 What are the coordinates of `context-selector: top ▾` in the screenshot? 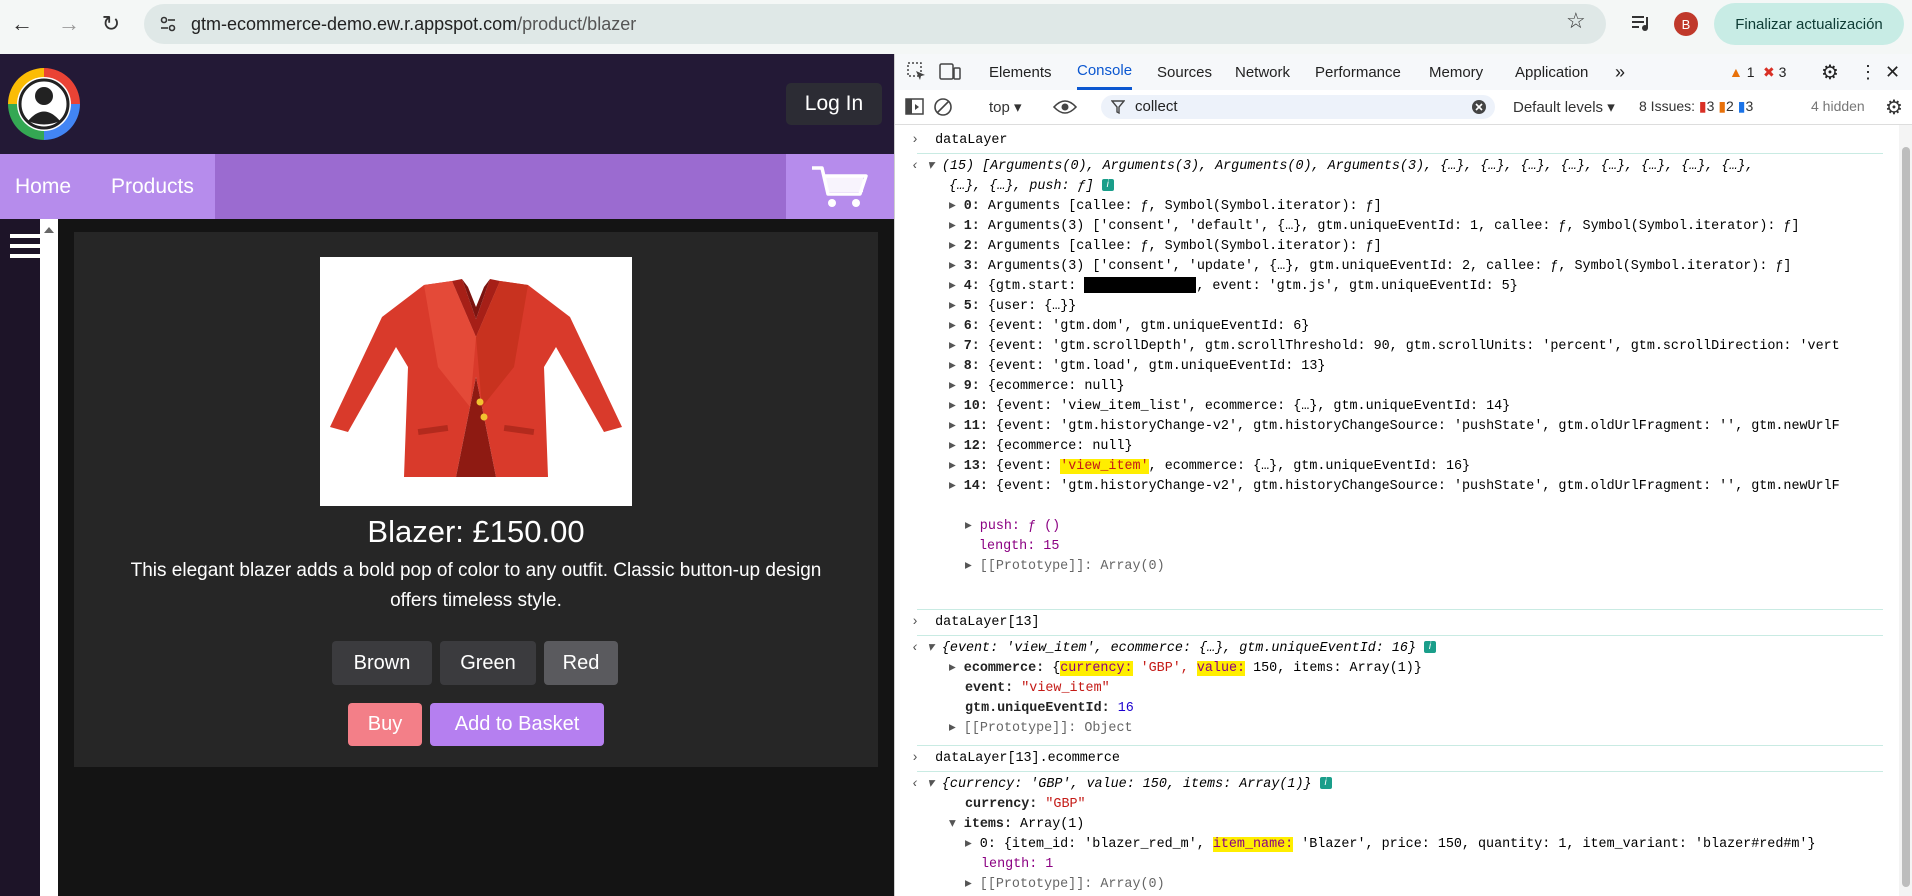 It's located at (1005, 107).